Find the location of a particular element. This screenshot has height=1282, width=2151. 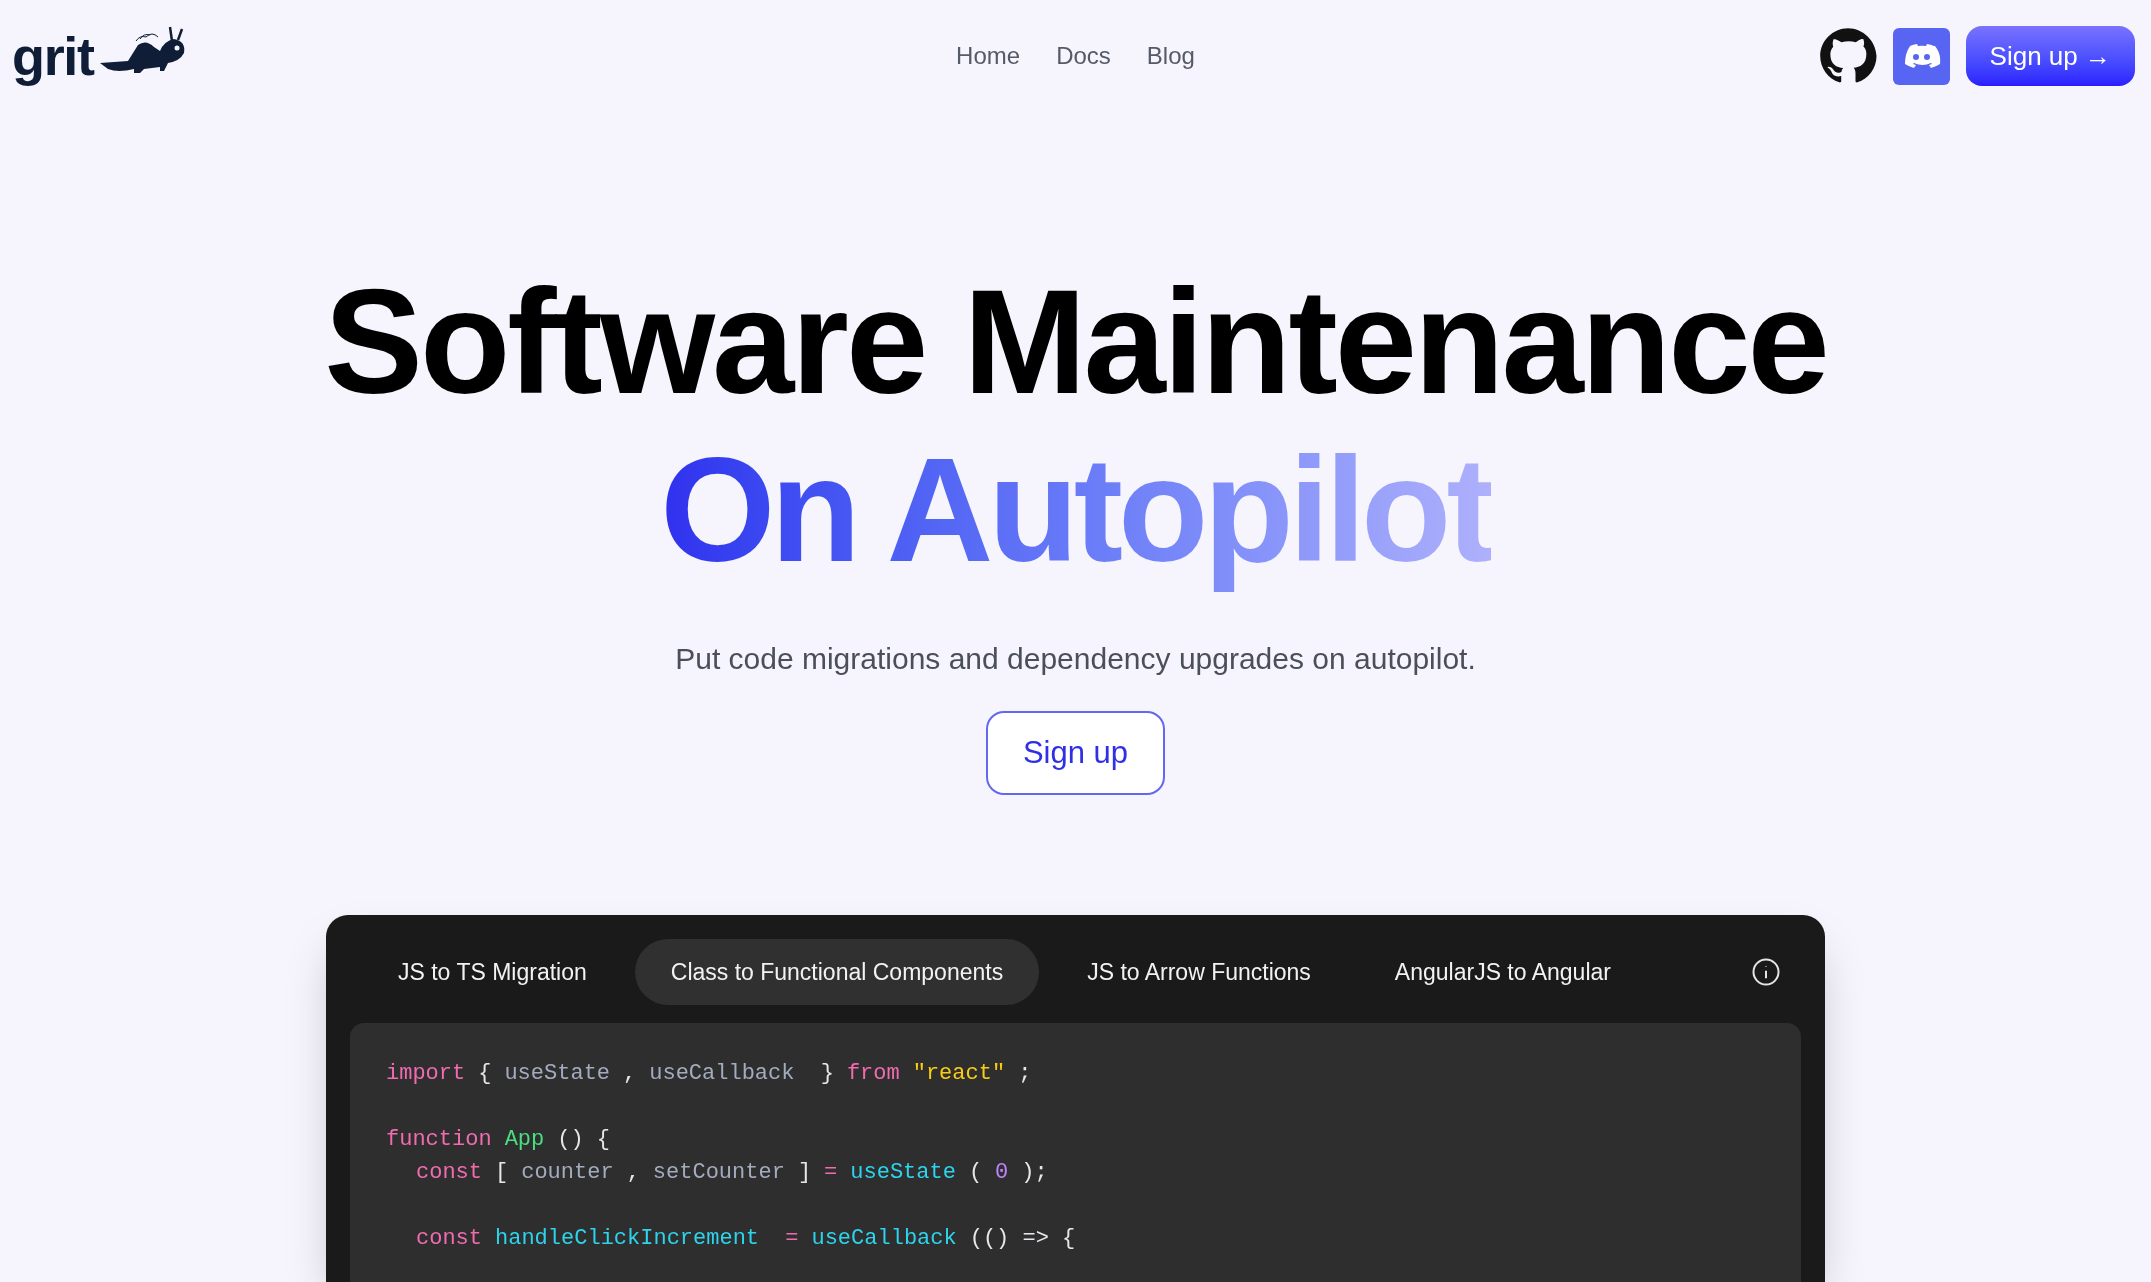

migration-tab: Class to Functional Components is located at coordinates (837, 972).